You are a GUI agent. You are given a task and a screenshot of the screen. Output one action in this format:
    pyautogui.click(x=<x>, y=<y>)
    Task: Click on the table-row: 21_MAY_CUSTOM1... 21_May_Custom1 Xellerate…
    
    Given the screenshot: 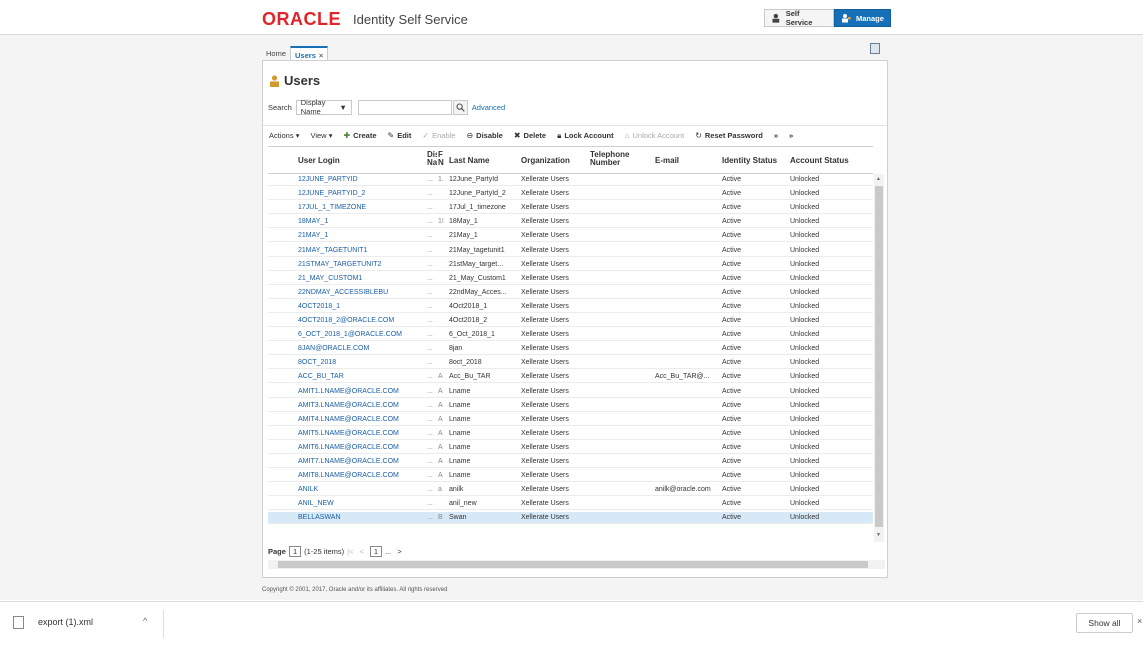 What is the action you would take?
    pyautogui.click(x=570, y=279)
    